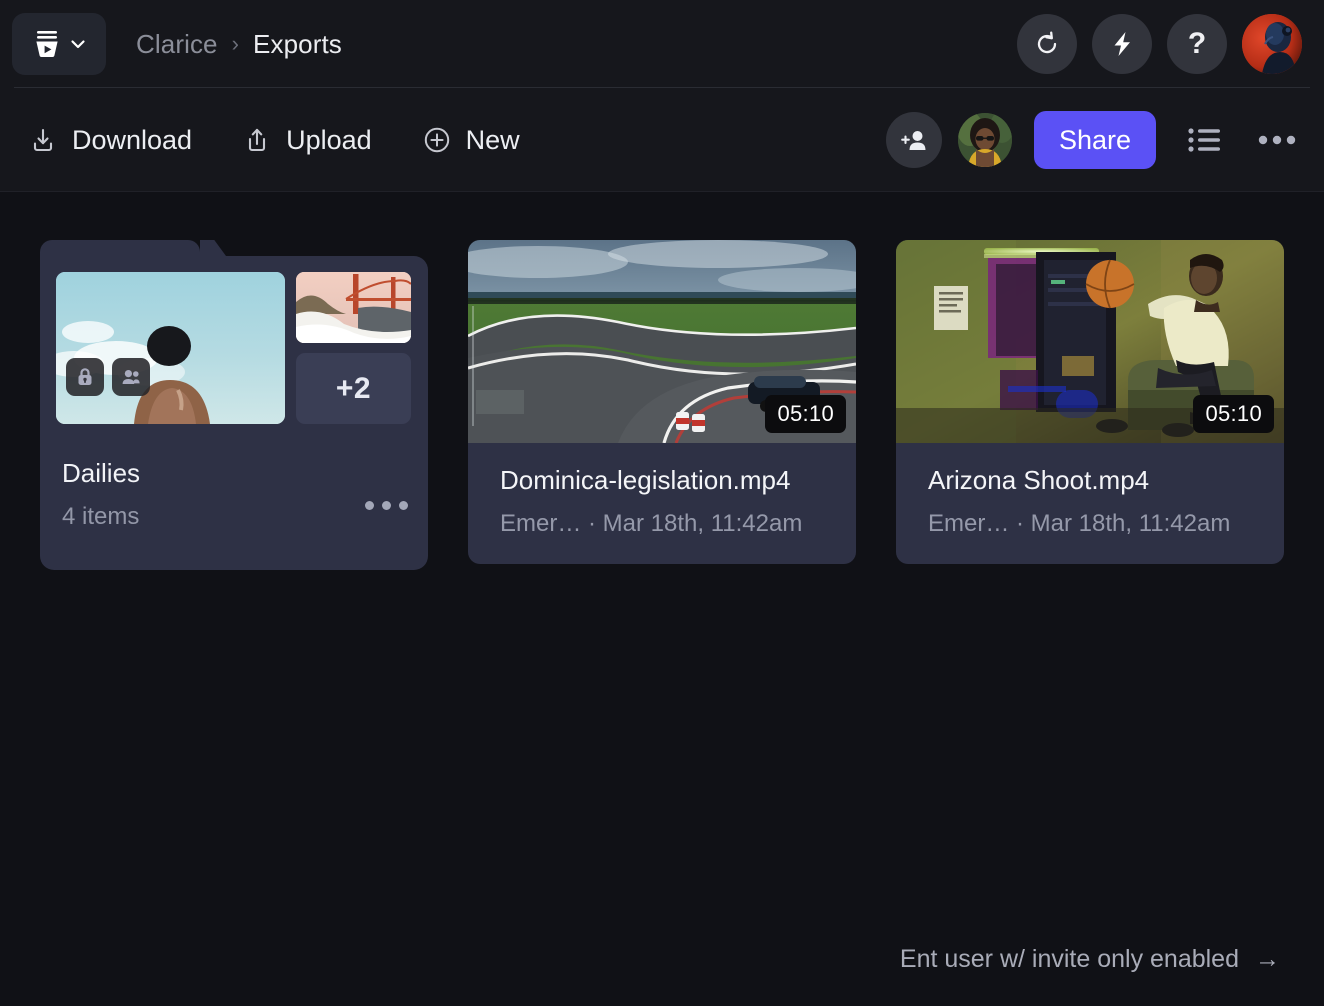 Image resolution: width=1324 pixels, height=1006 pixels. I want to click on folder-body: +2 Dailies 4 items, so click(234, 413).